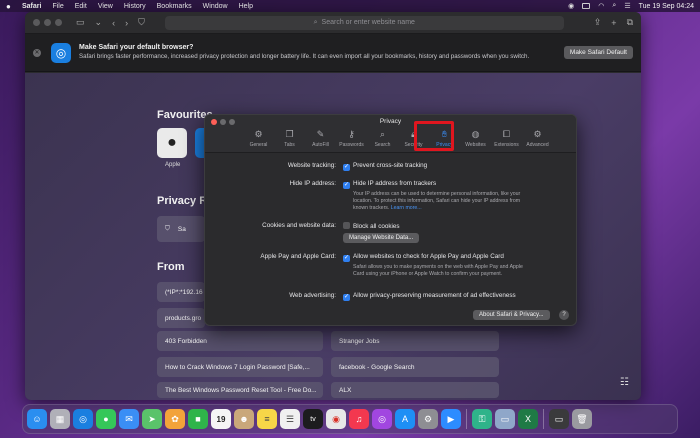  I want to click on list-item: products.gro, so click(181, 318).